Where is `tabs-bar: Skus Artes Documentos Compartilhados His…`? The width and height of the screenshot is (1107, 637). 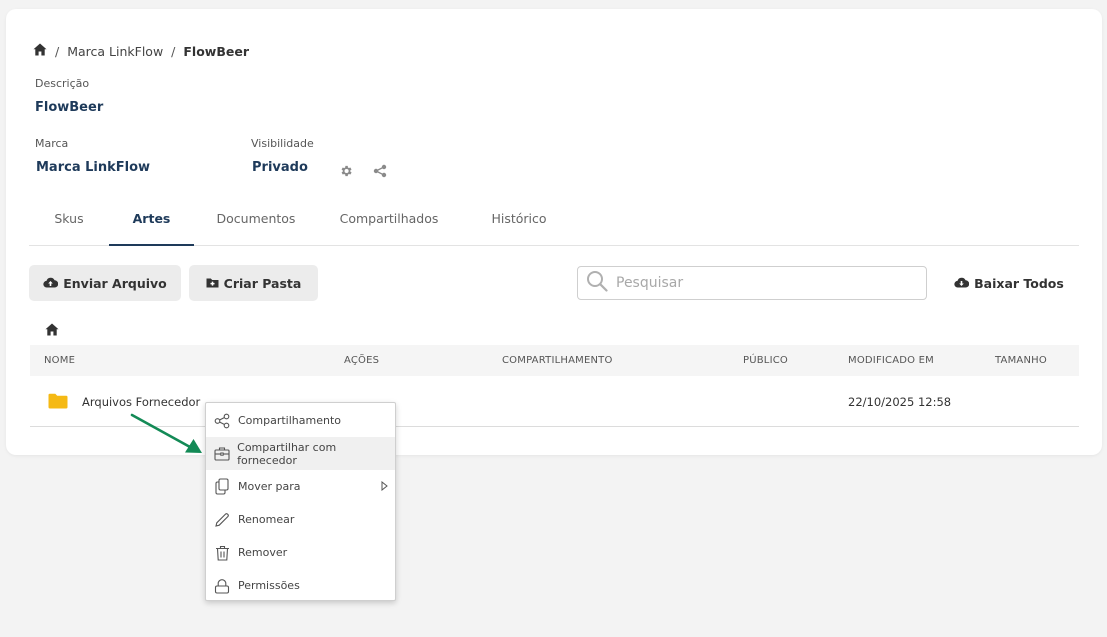 tabs-bar: Skus Artes Documentos Compartilhados His… is located at coordinates (554, 225).